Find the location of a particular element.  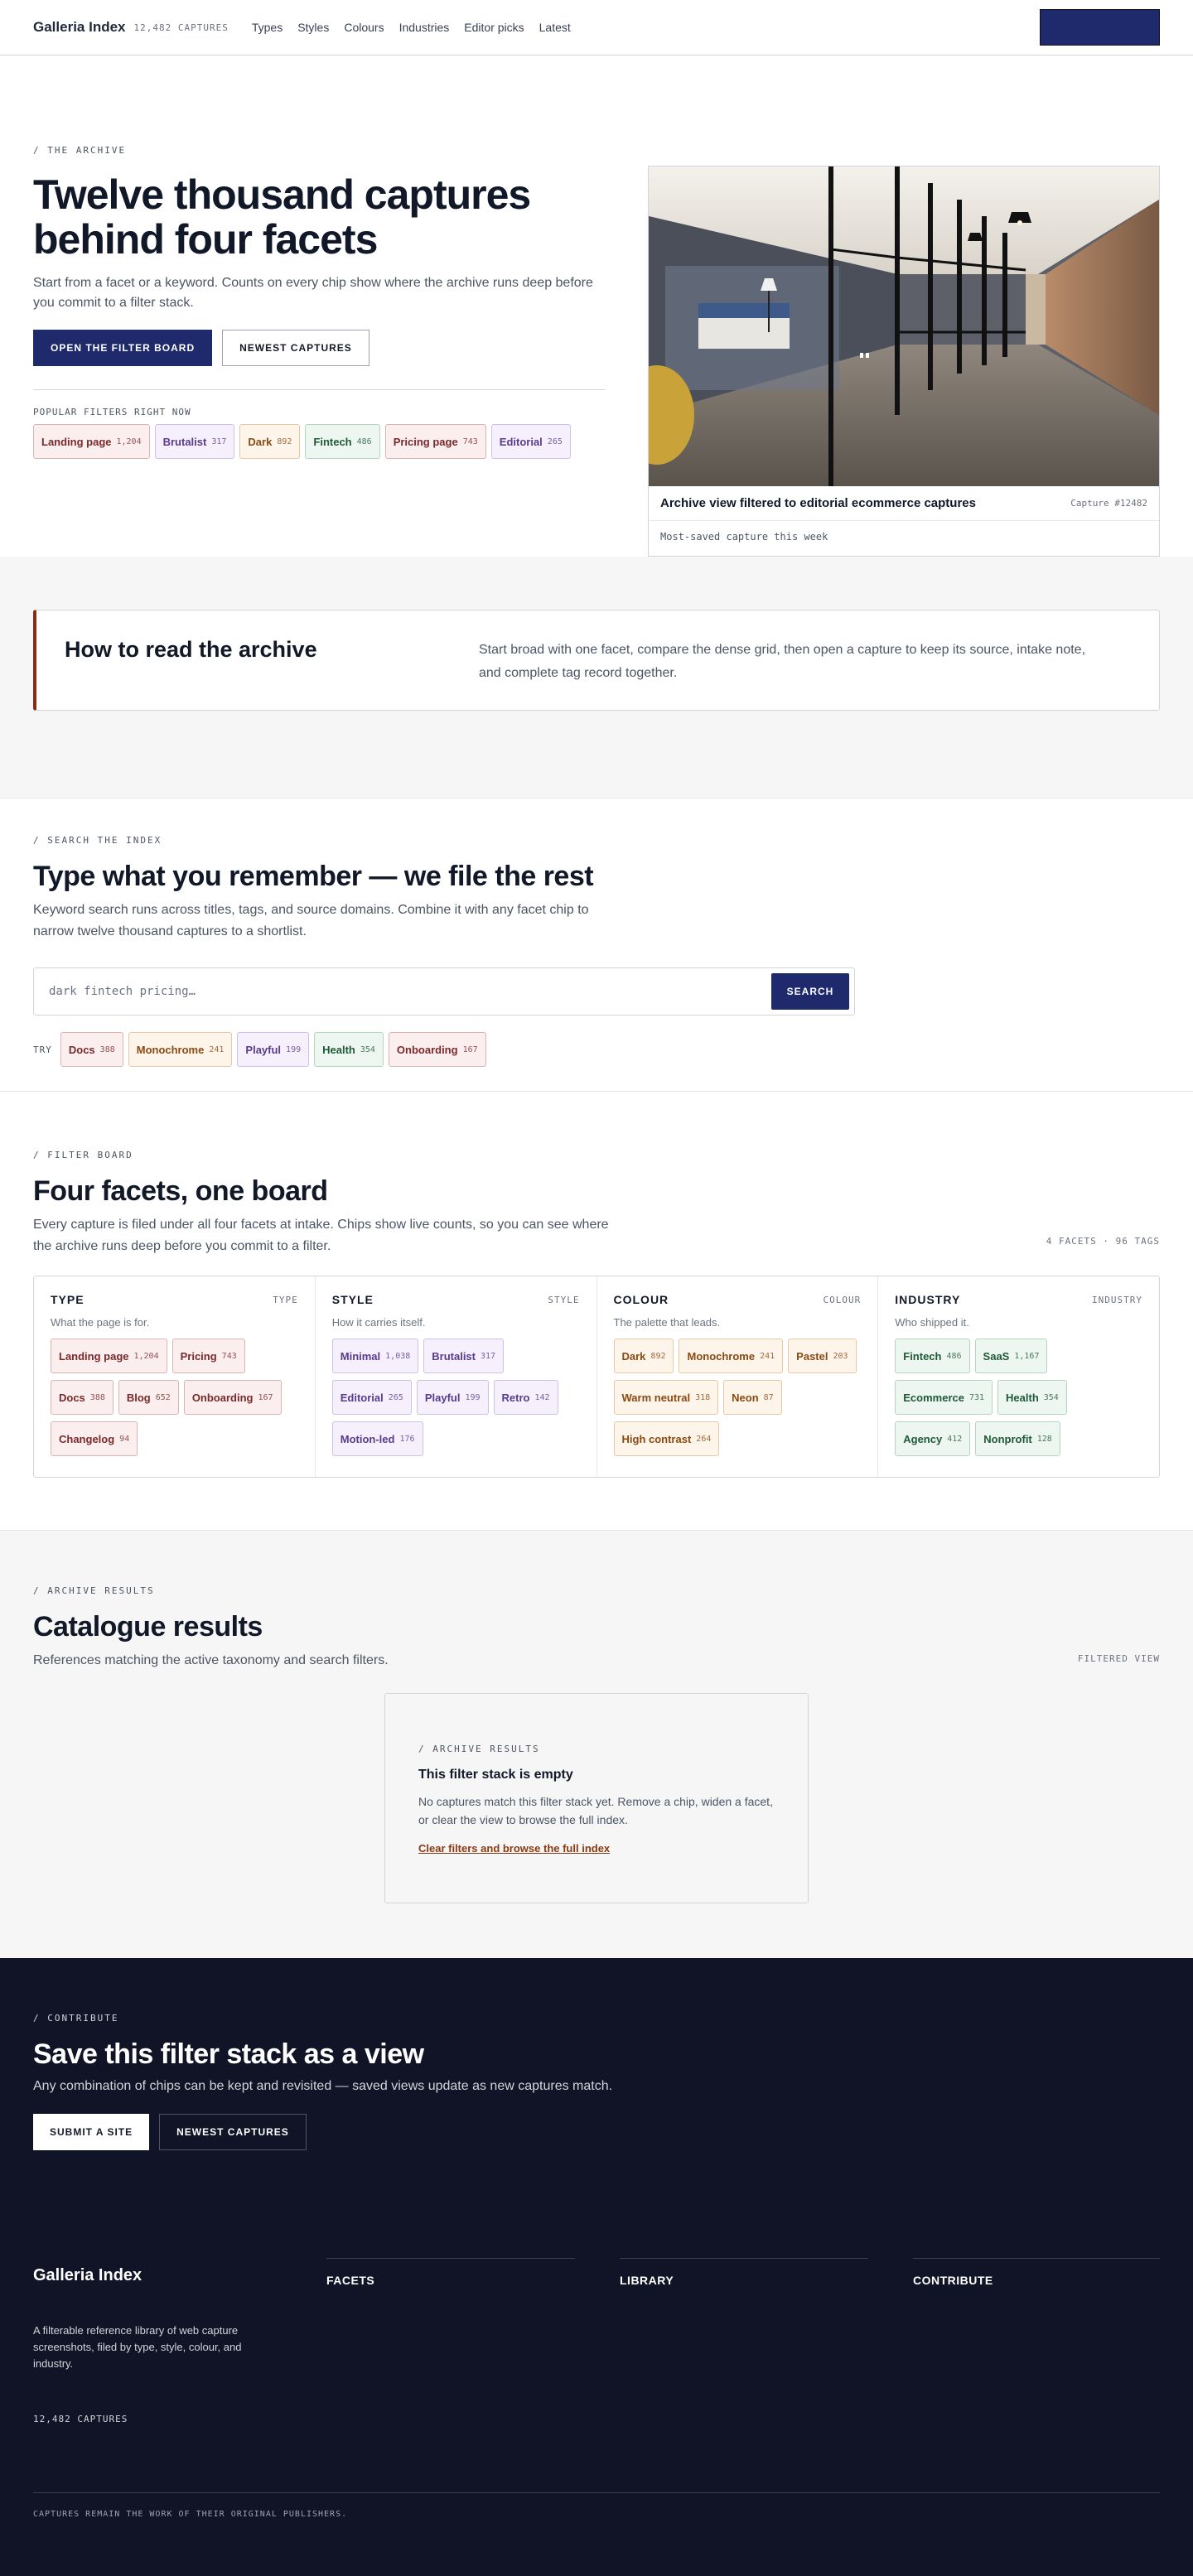

chip-label: Landing page is located at coordinates (94, 1356).